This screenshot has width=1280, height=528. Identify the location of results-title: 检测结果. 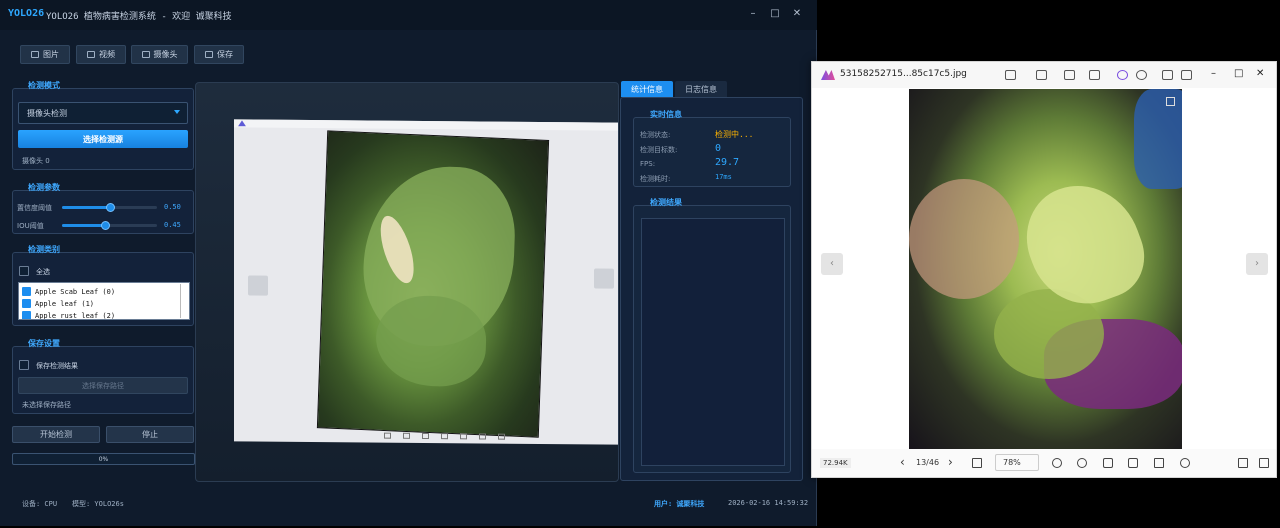
(666, 202).